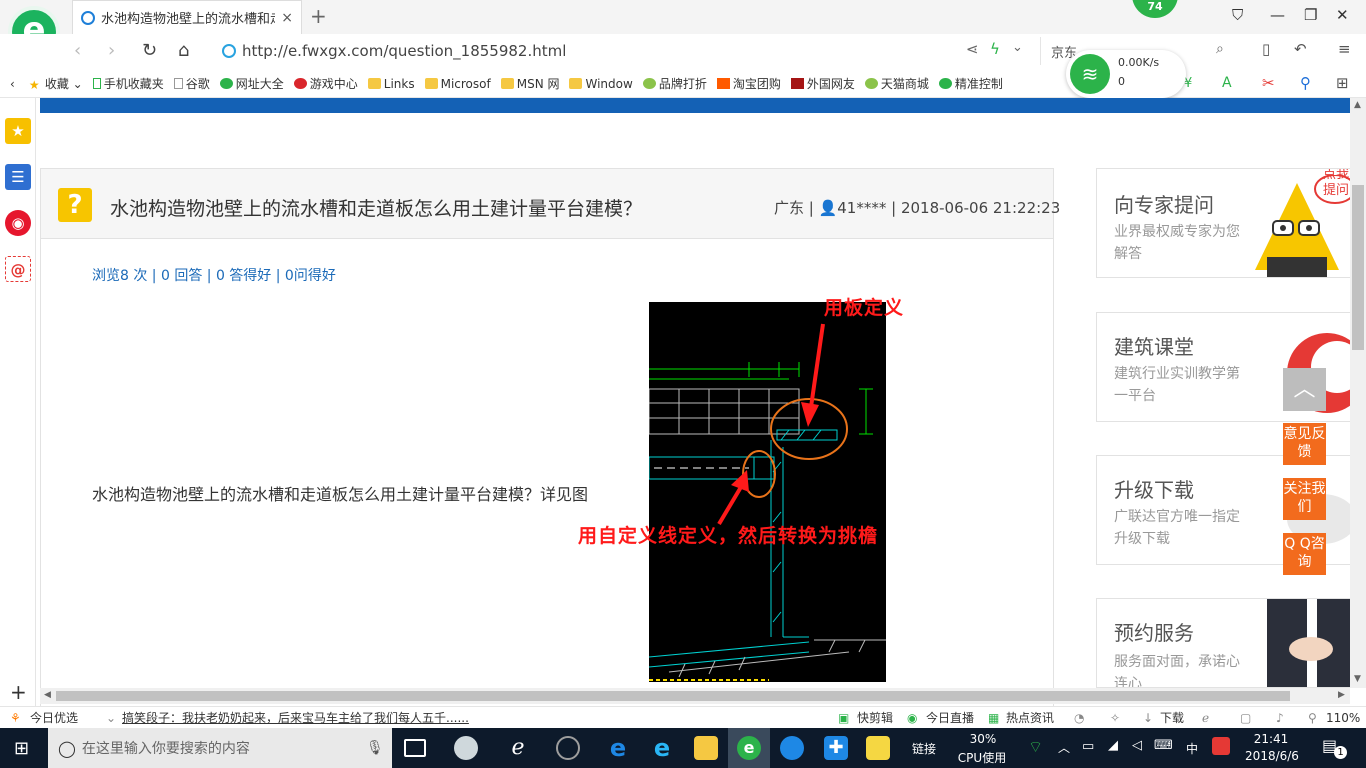 Image resolution: width=1366 pixels, height=768 pixels. Describe the element at coordinates (77, 50) in the screenshot. I see `back-icon: ‹` at that location.